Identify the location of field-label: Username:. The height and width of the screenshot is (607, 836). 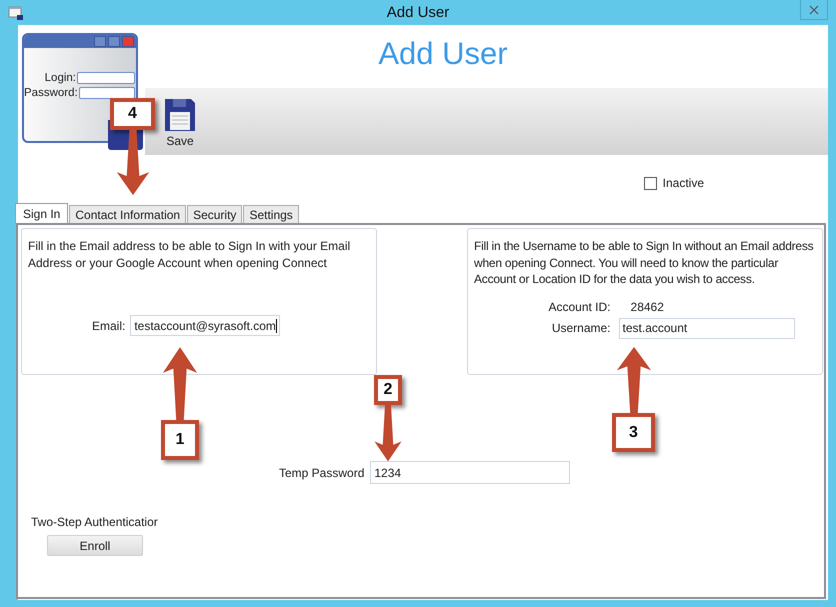
(581, 328).